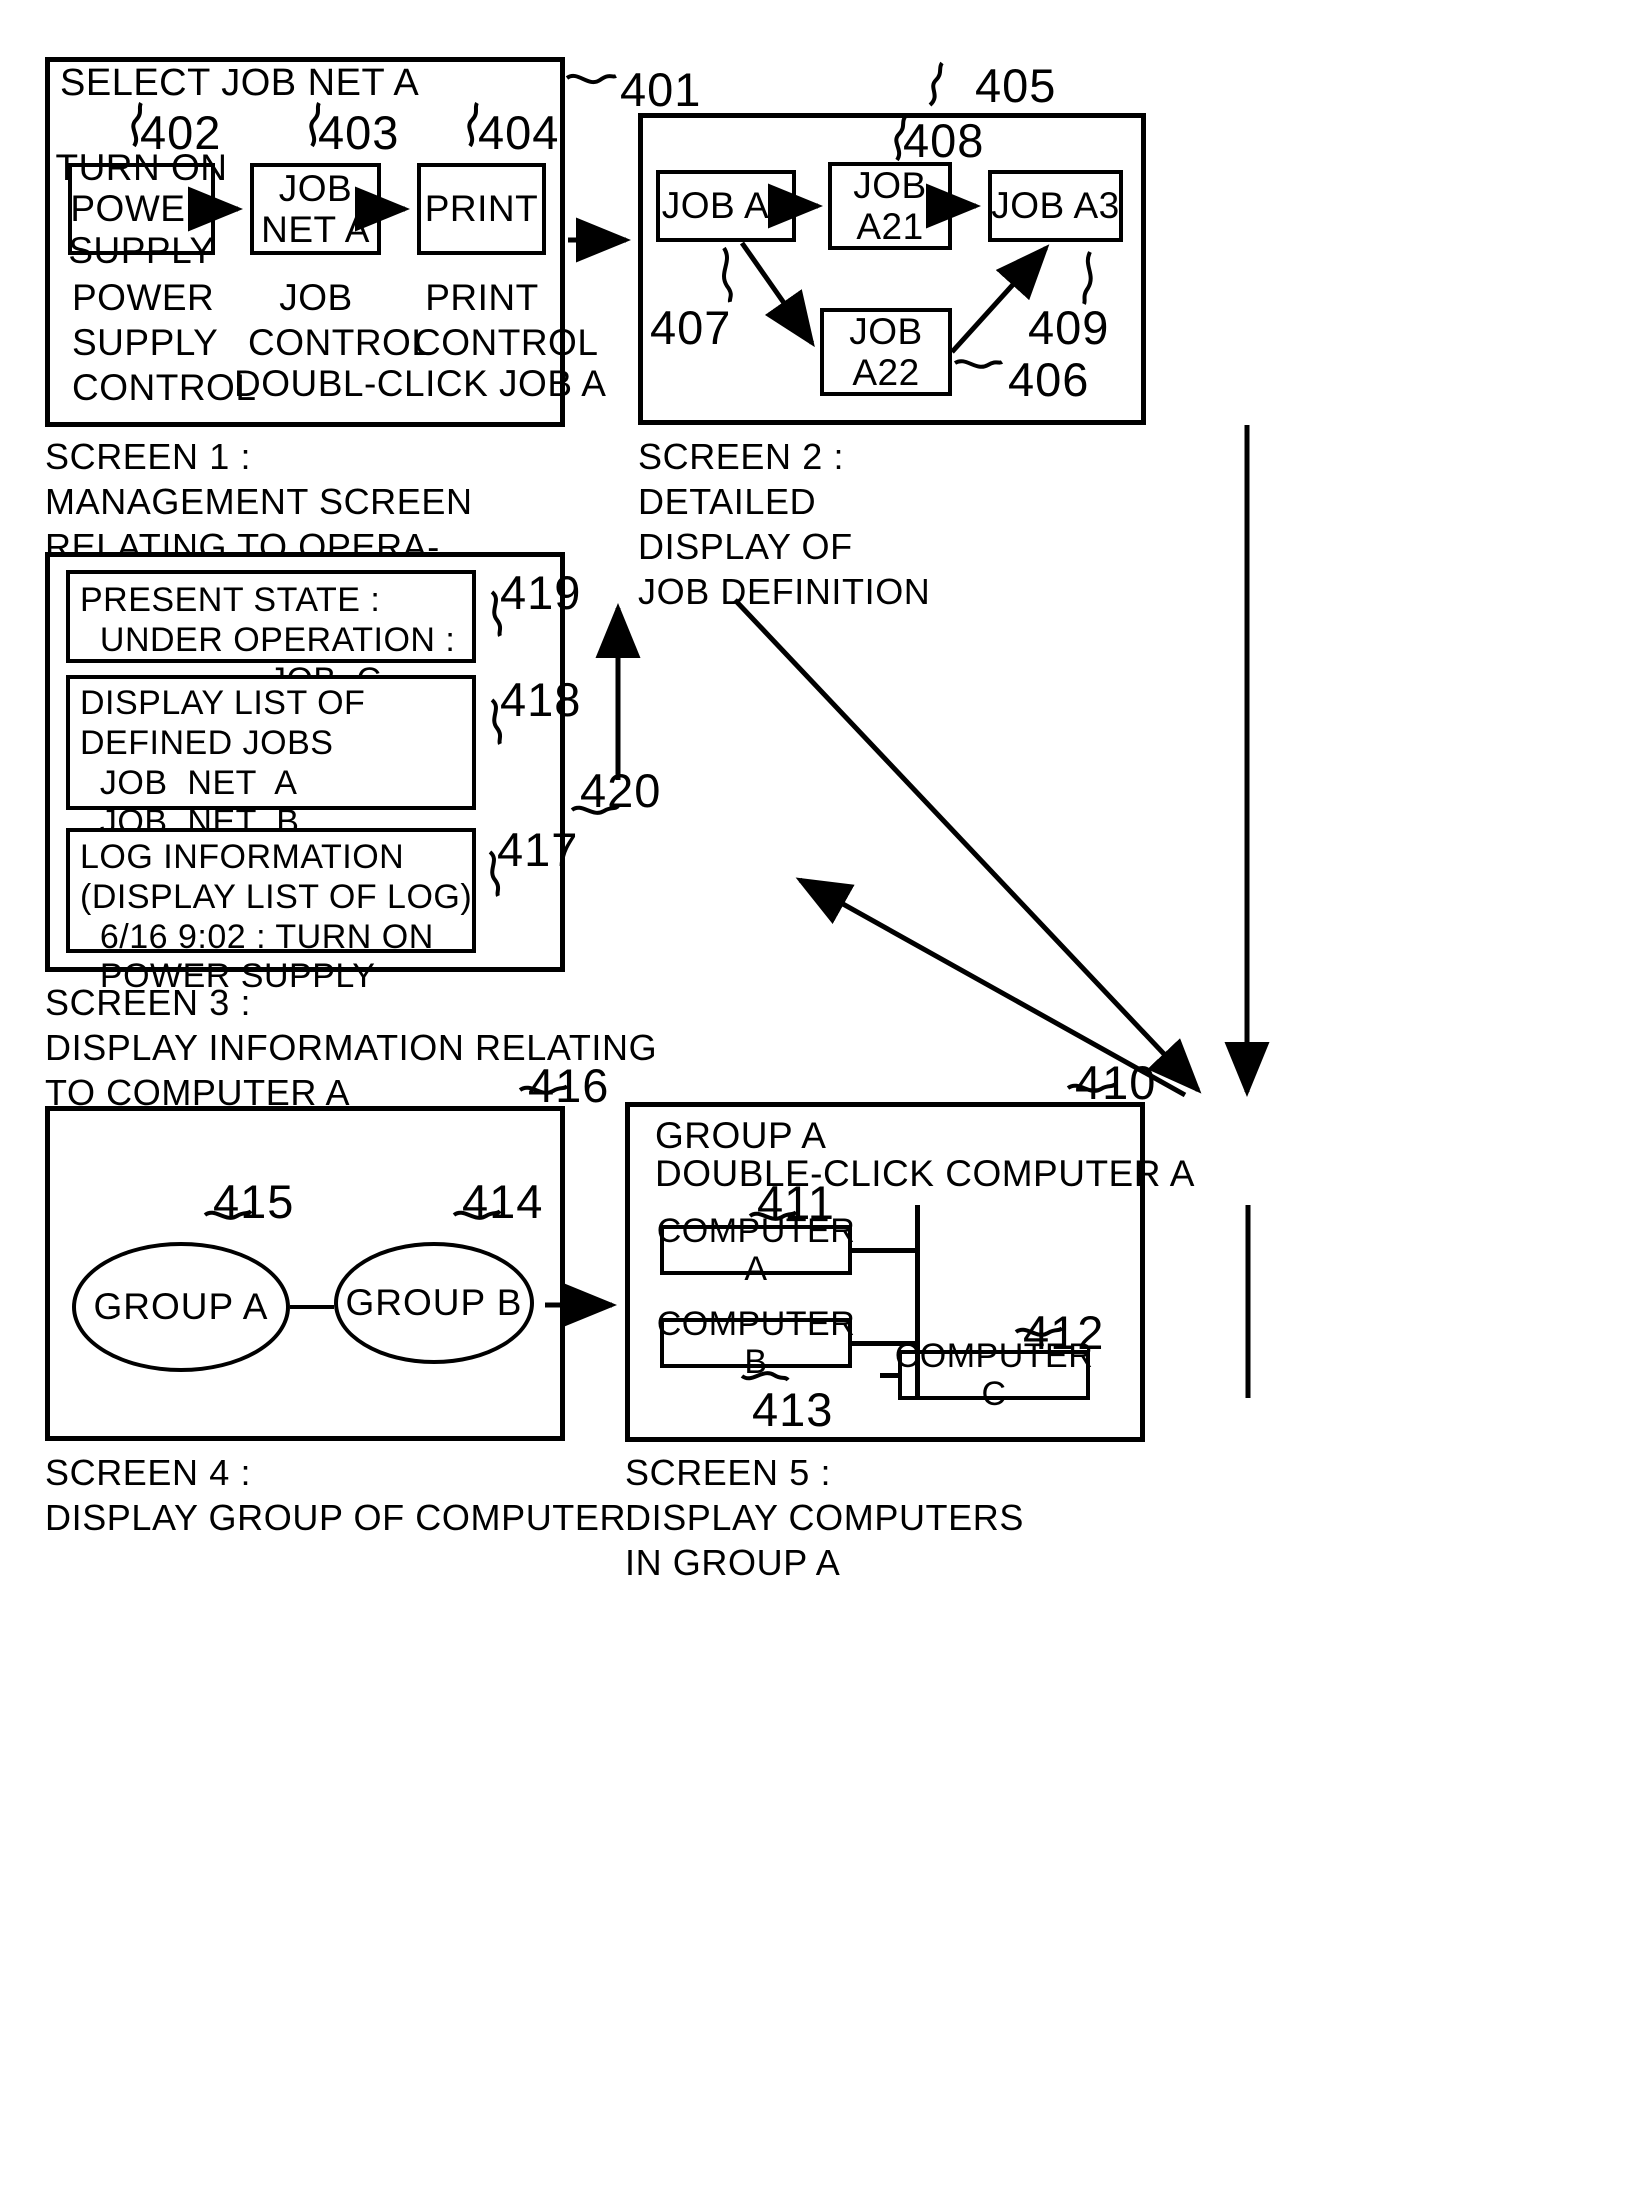 The width and height of the screenshot is (1645, 2211). Describe the element at coordinates (944, 140) in the screenshot. I see `ref-408: 408` at that location.